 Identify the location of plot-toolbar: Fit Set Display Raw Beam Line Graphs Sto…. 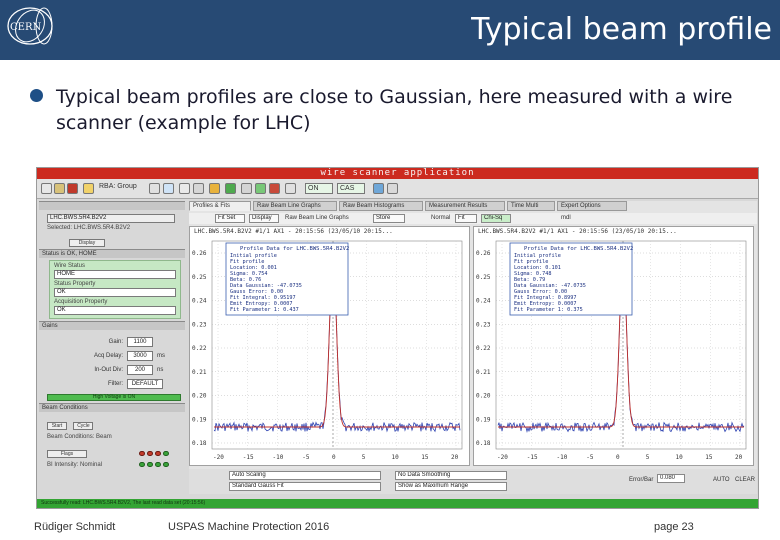
(473, 218).